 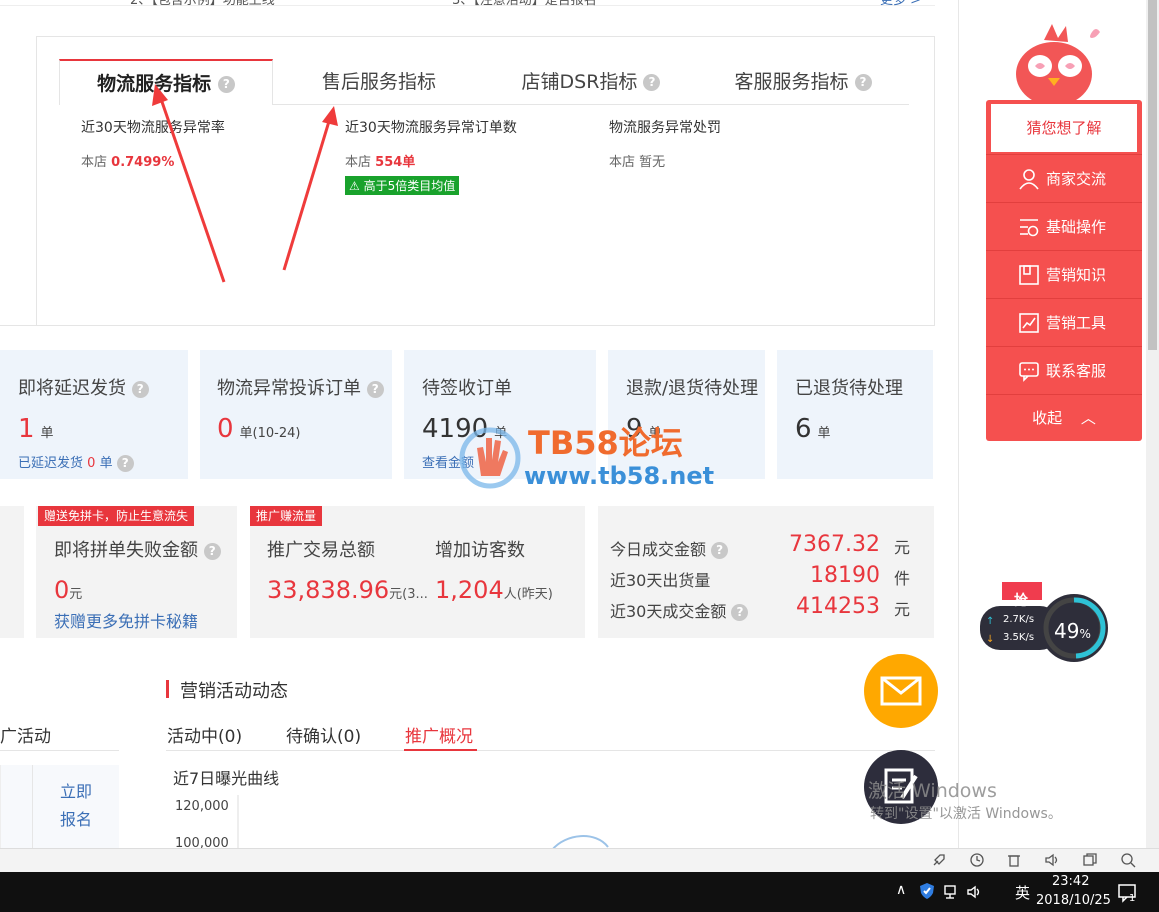 I want to click on collapse-button: 收起 ︿, so click(x=1064, y=417).